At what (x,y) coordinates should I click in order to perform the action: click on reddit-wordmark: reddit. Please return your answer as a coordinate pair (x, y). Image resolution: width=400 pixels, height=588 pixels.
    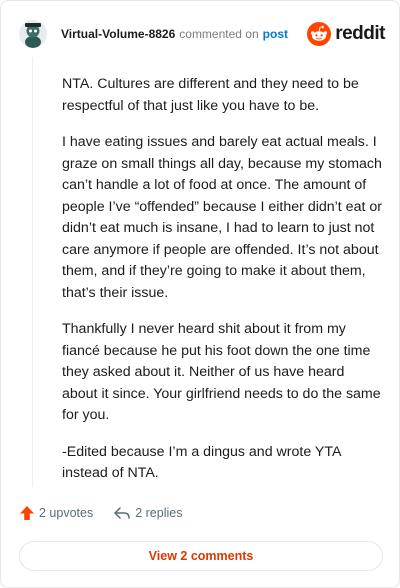
    Looking at the image, I should click on (360, 33).